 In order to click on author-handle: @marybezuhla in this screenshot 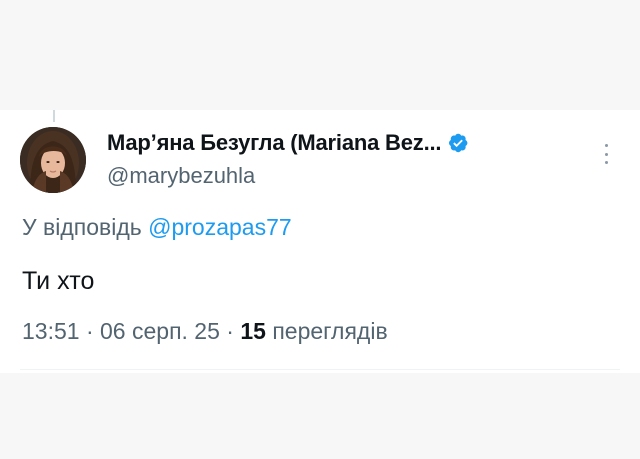, I will do `click(181, 176)`.